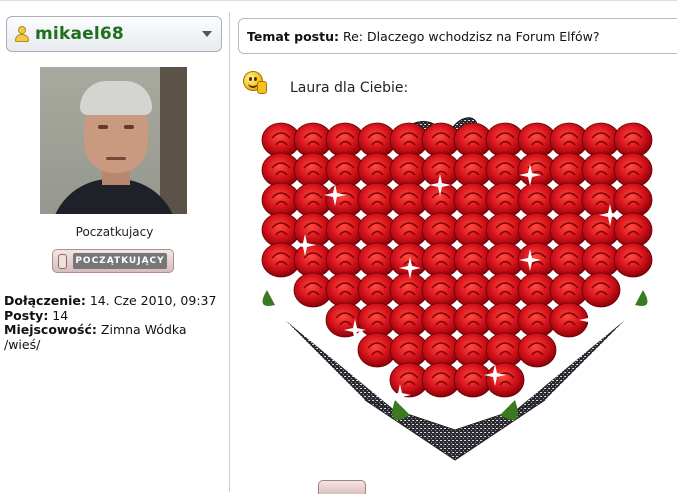 The width and height of the screenshot is (677, 494). I want to click on joined-value: 14. Cze 2010, 09:37, so click(153, 300).